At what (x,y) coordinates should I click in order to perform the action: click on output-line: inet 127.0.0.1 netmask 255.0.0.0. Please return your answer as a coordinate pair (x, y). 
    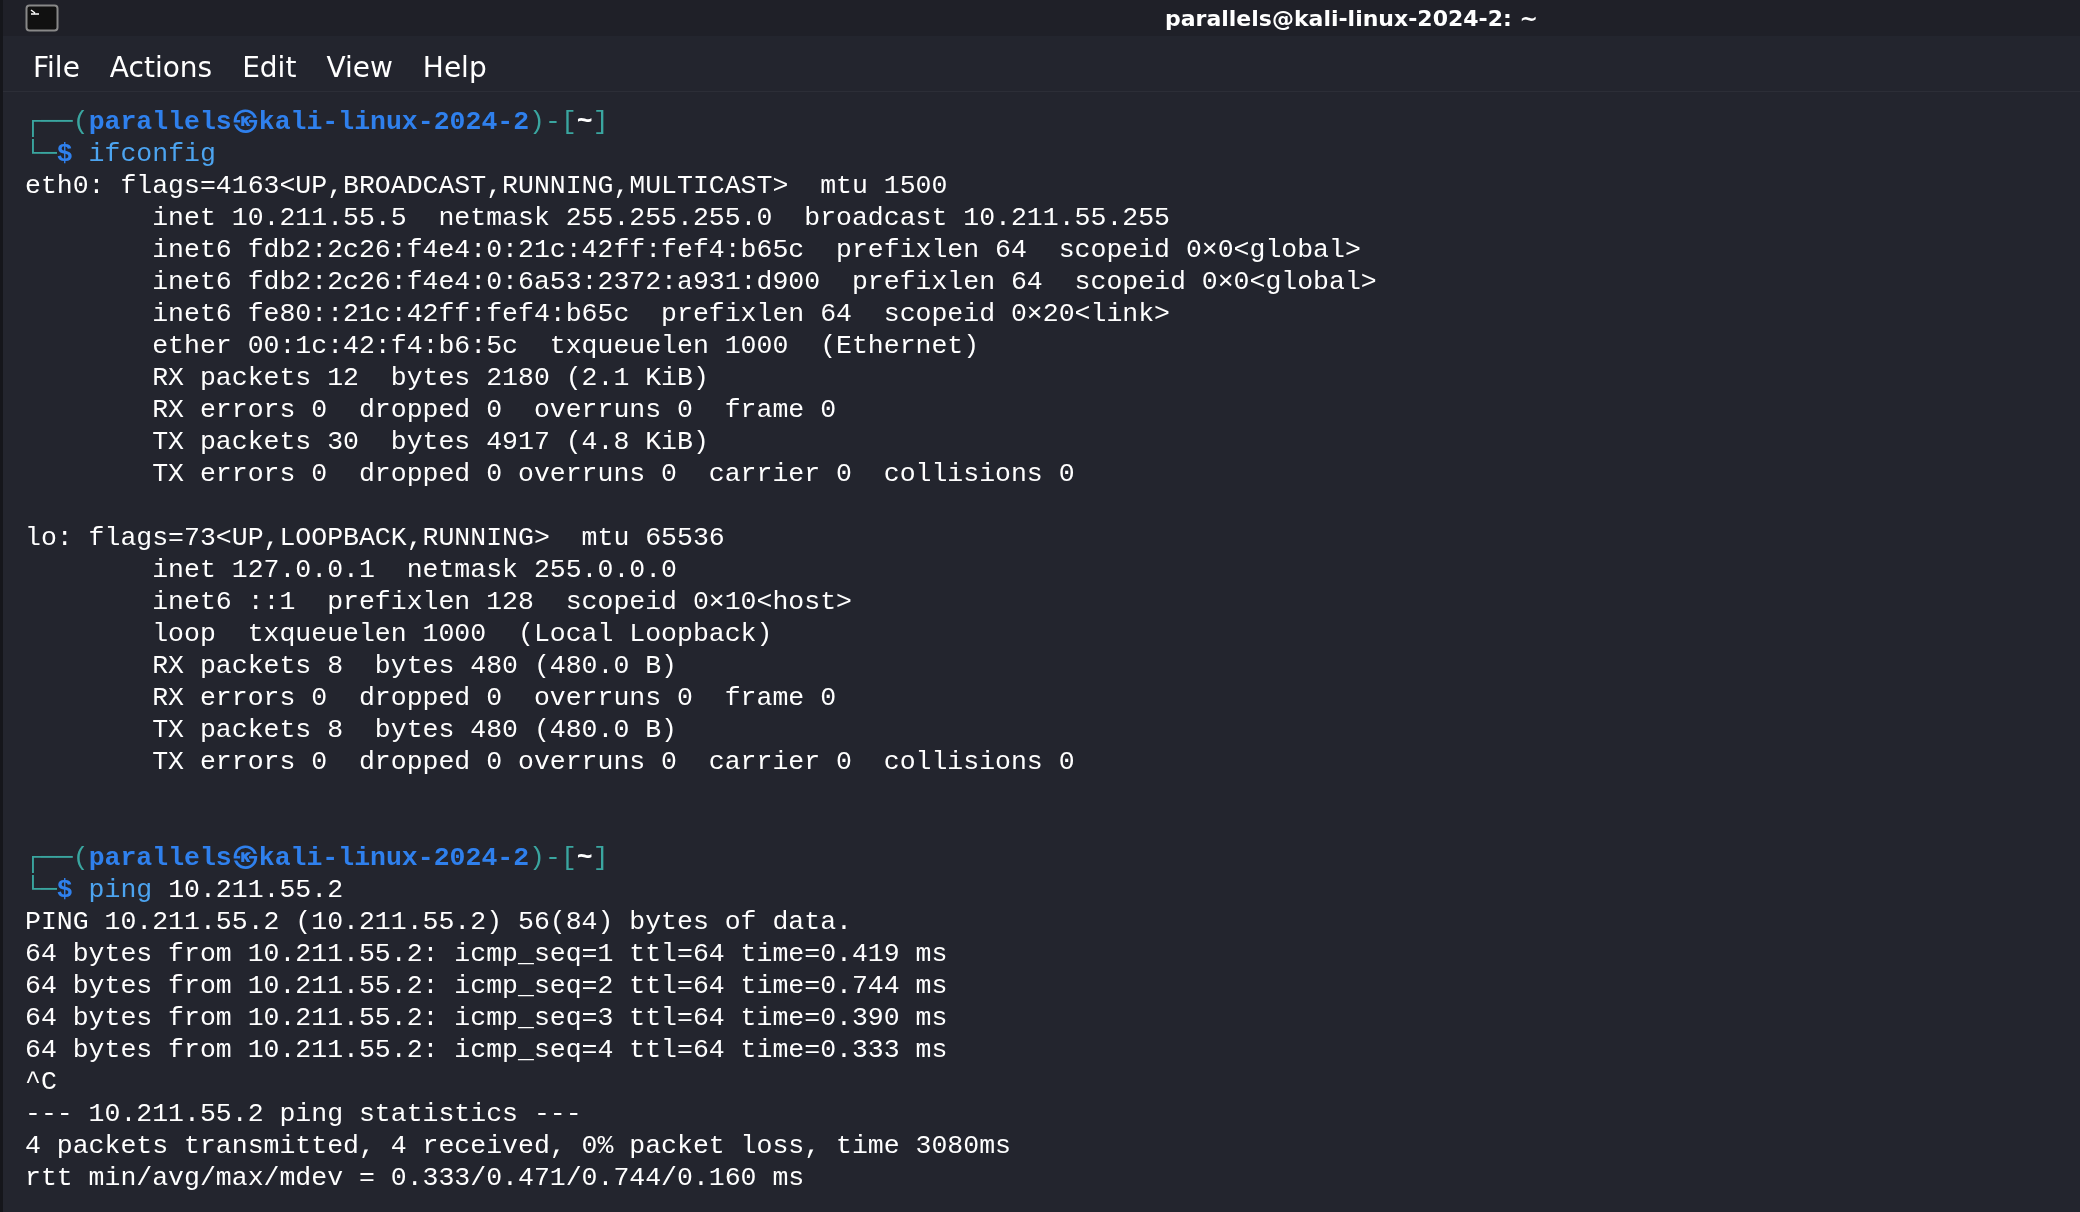
    Looking at the image, I should click on (414, 570).